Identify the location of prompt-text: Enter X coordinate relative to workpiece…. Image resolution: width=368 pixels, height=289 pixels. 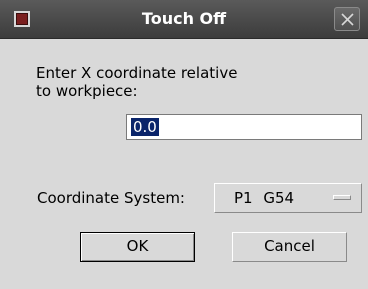
(137, 82).